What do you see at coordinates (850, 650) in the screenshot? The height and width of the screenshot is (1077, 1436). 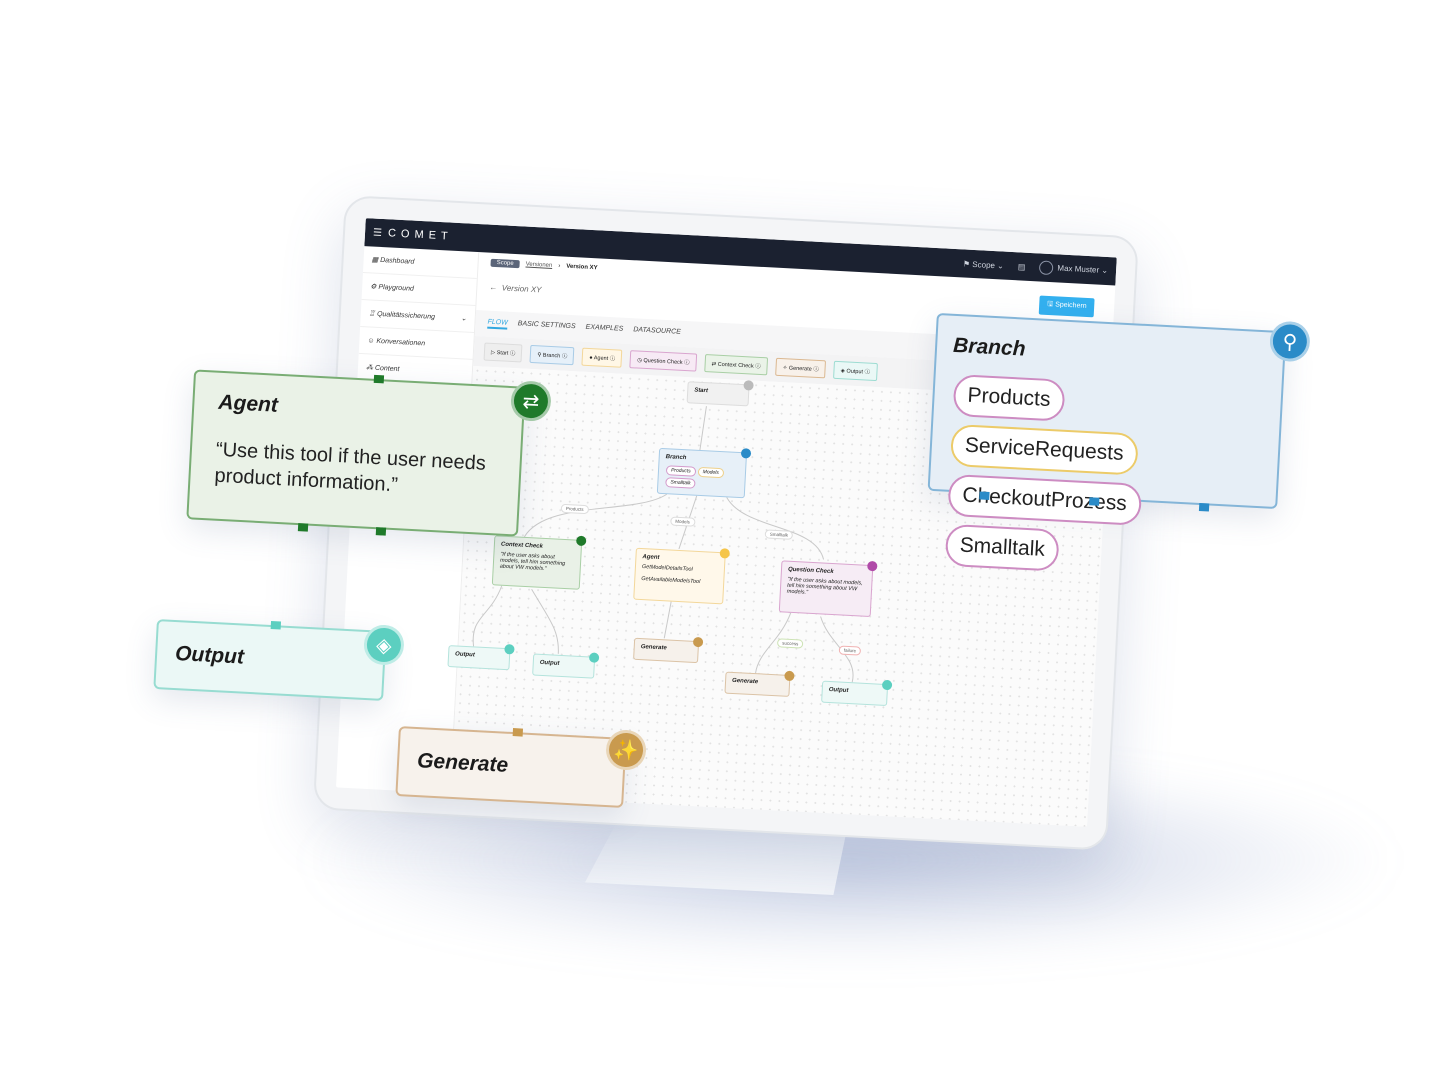 I see `edge-label: failure` at bounding box center [850, 650].